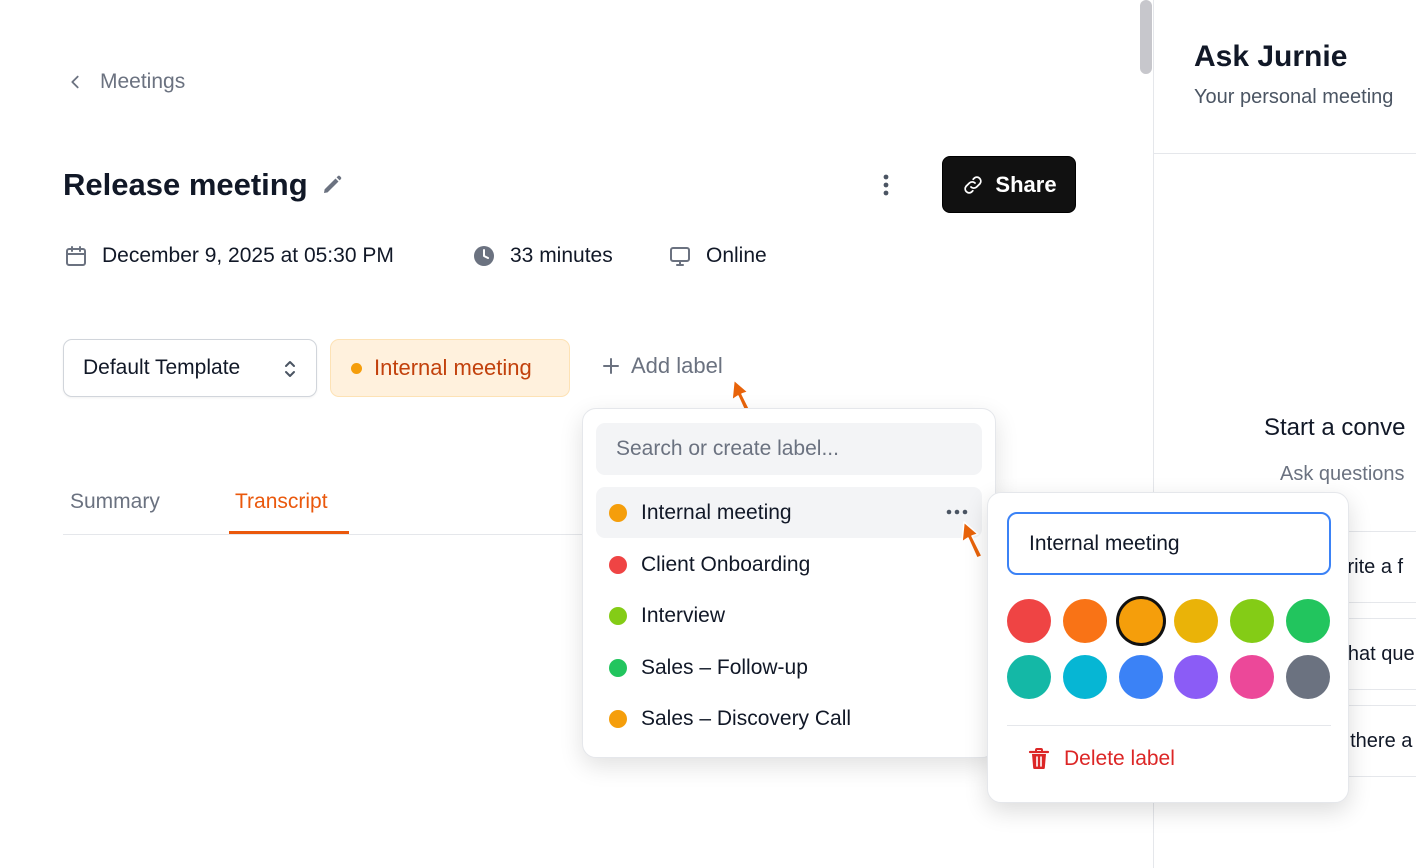  Describe the element at coordinates (453, 367) in the screenshot. I see `label-chip-text: Internal meeting` at that location.